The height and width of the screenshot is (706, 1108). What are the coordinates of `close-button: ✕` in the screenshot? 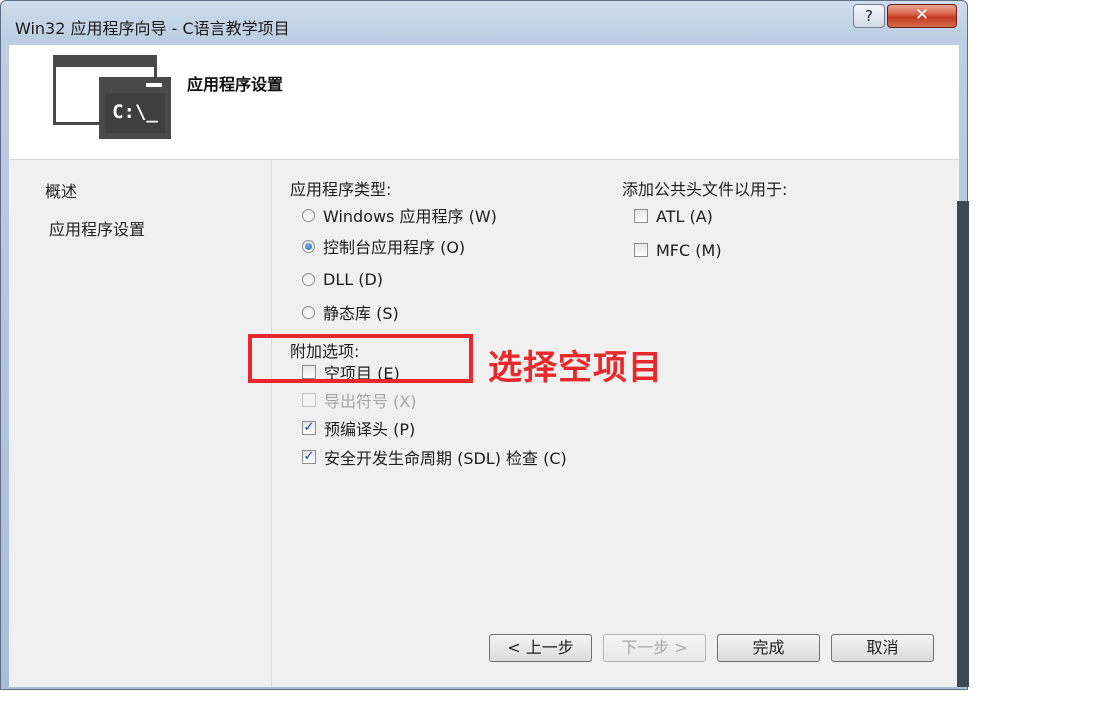 It's located at (922, 16).